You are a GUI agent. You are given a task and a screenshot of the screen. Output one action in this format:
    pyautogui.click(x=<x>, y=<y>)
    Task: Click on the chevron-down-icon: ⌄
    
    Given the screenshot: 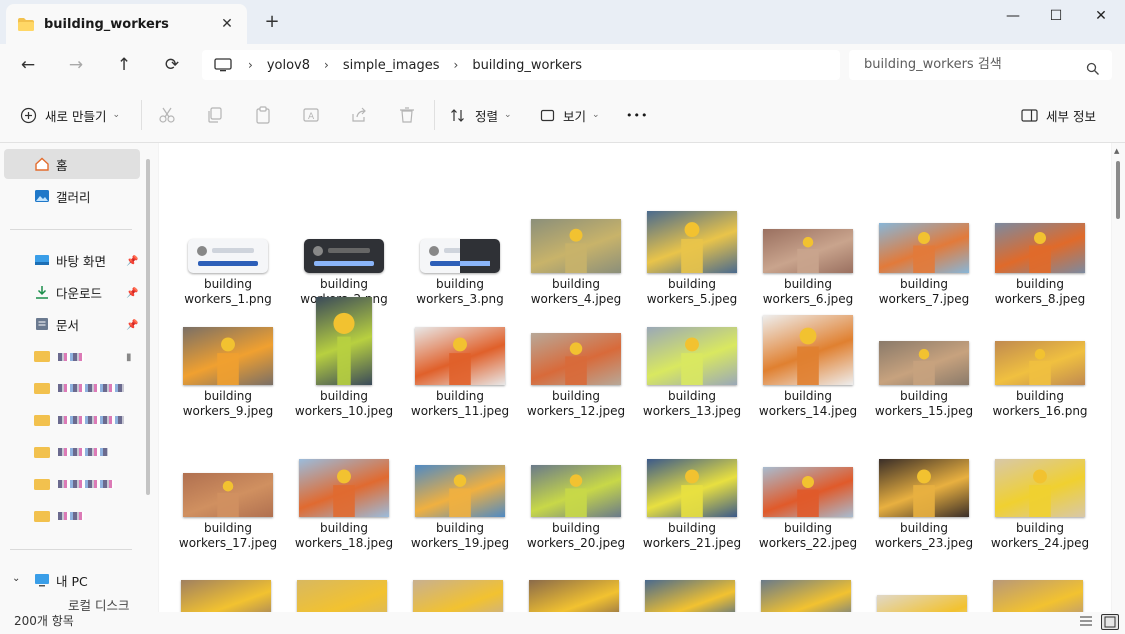 What is the action you would take?
    pyautogui.click(x=596, y=115)
    